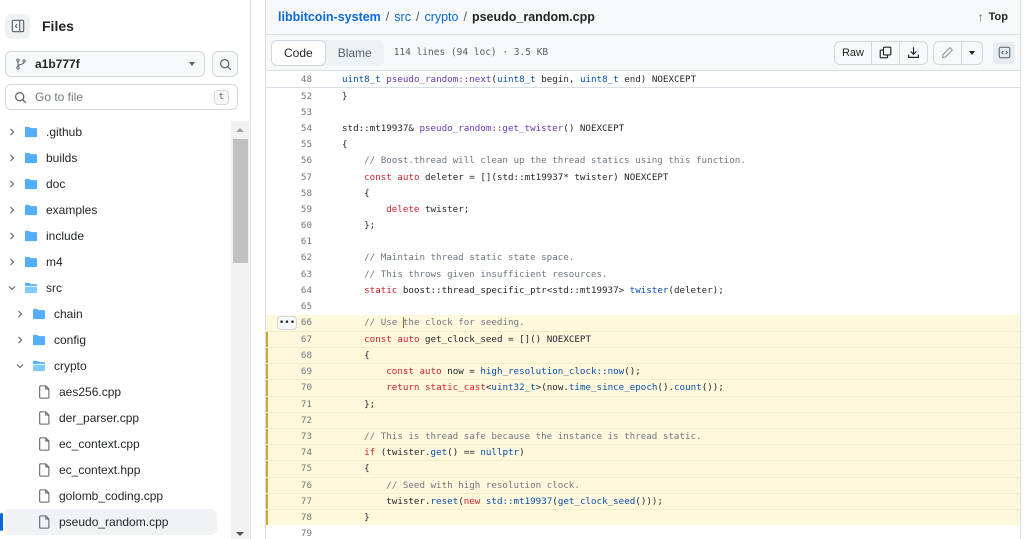 The image size is (1024, 539). Describe the element at coordinates (114, 132) in the screenshot. I see `tree-folder-github: .github` at that location.